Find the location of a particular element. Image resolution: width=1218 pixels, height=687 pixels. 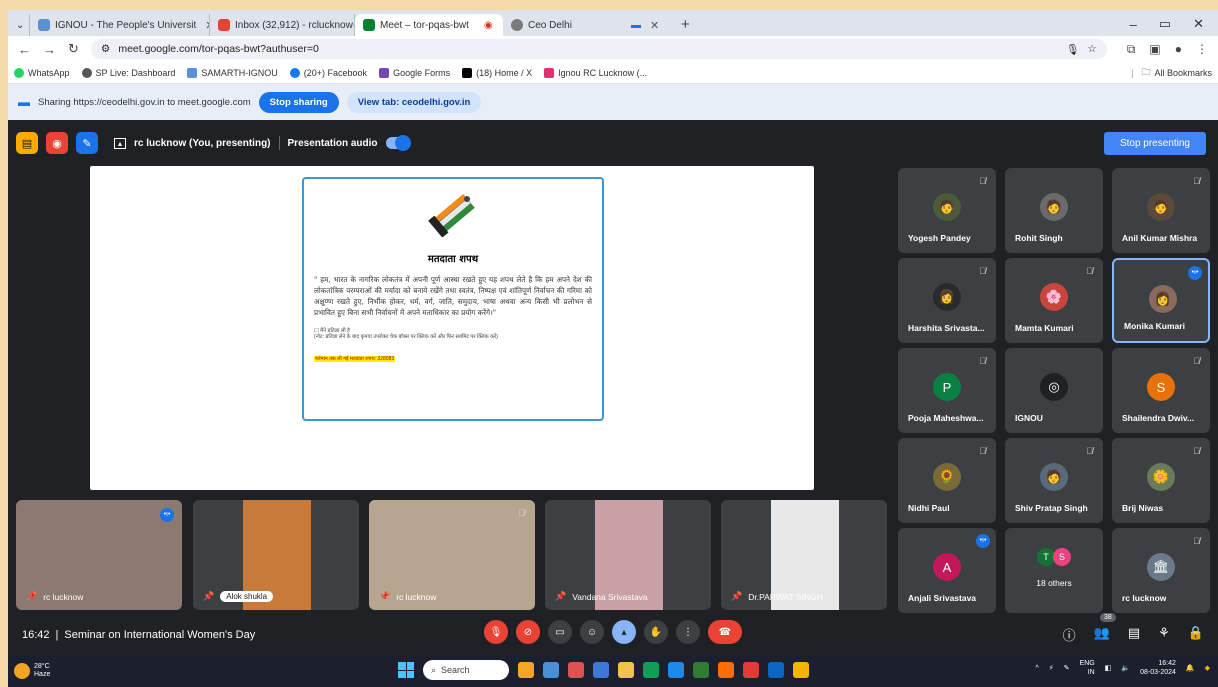

more-options-icon: ⋮ is located at coordinates (688, 632).